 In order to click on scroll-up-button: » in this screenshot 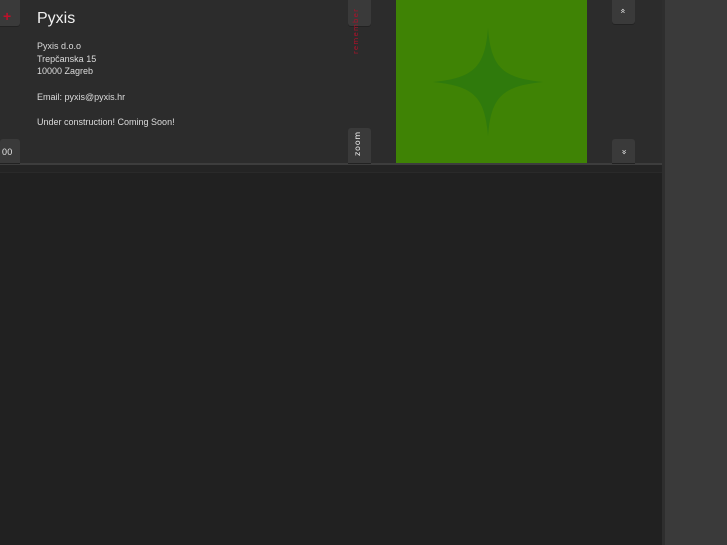, I will do `click(623, 12)`.